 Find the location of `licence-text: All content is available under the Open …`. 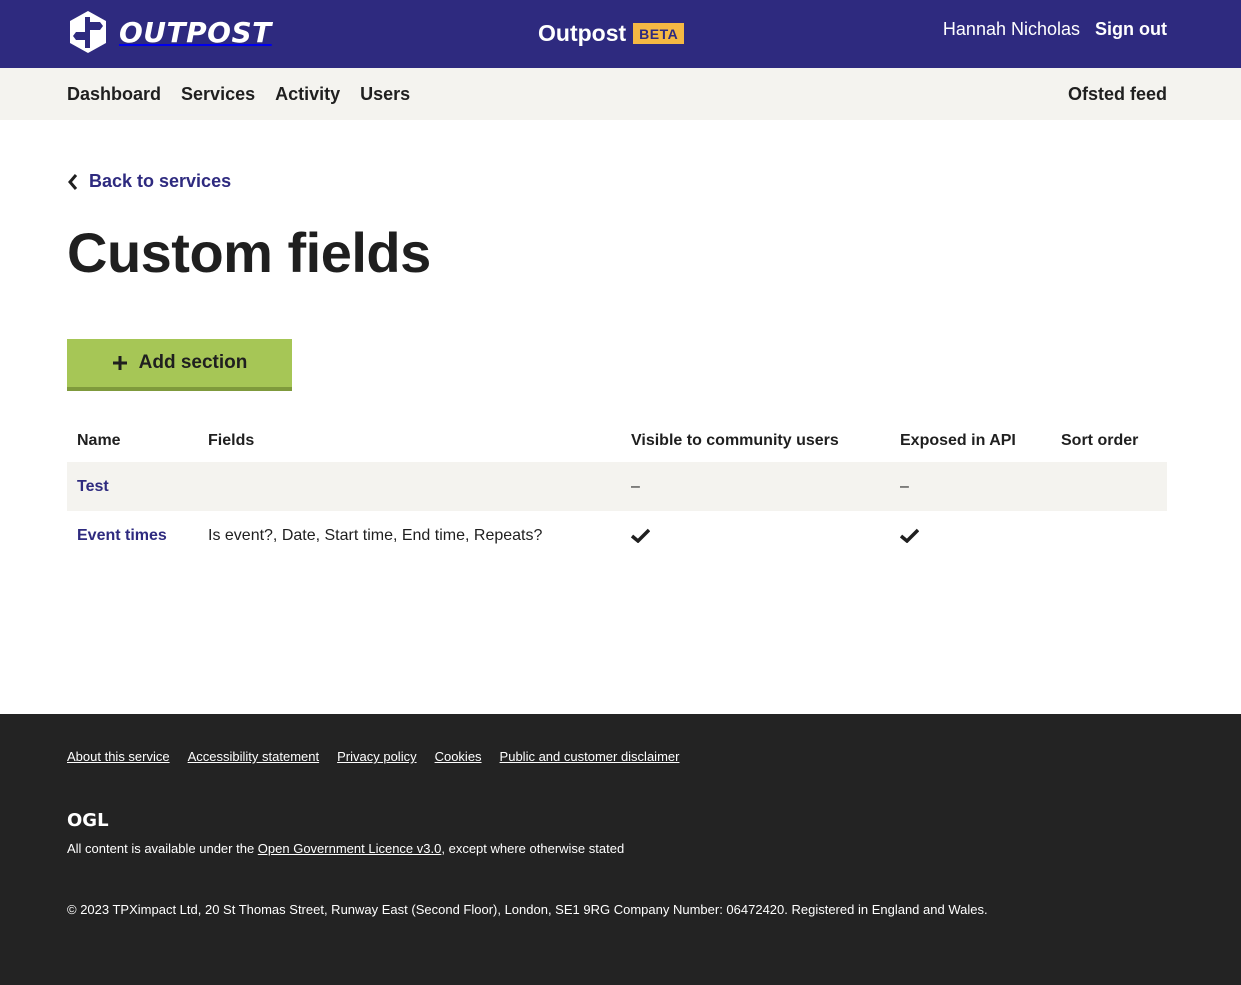

licence-text: All content is available under the Open … is located at coordinates (345, 848).